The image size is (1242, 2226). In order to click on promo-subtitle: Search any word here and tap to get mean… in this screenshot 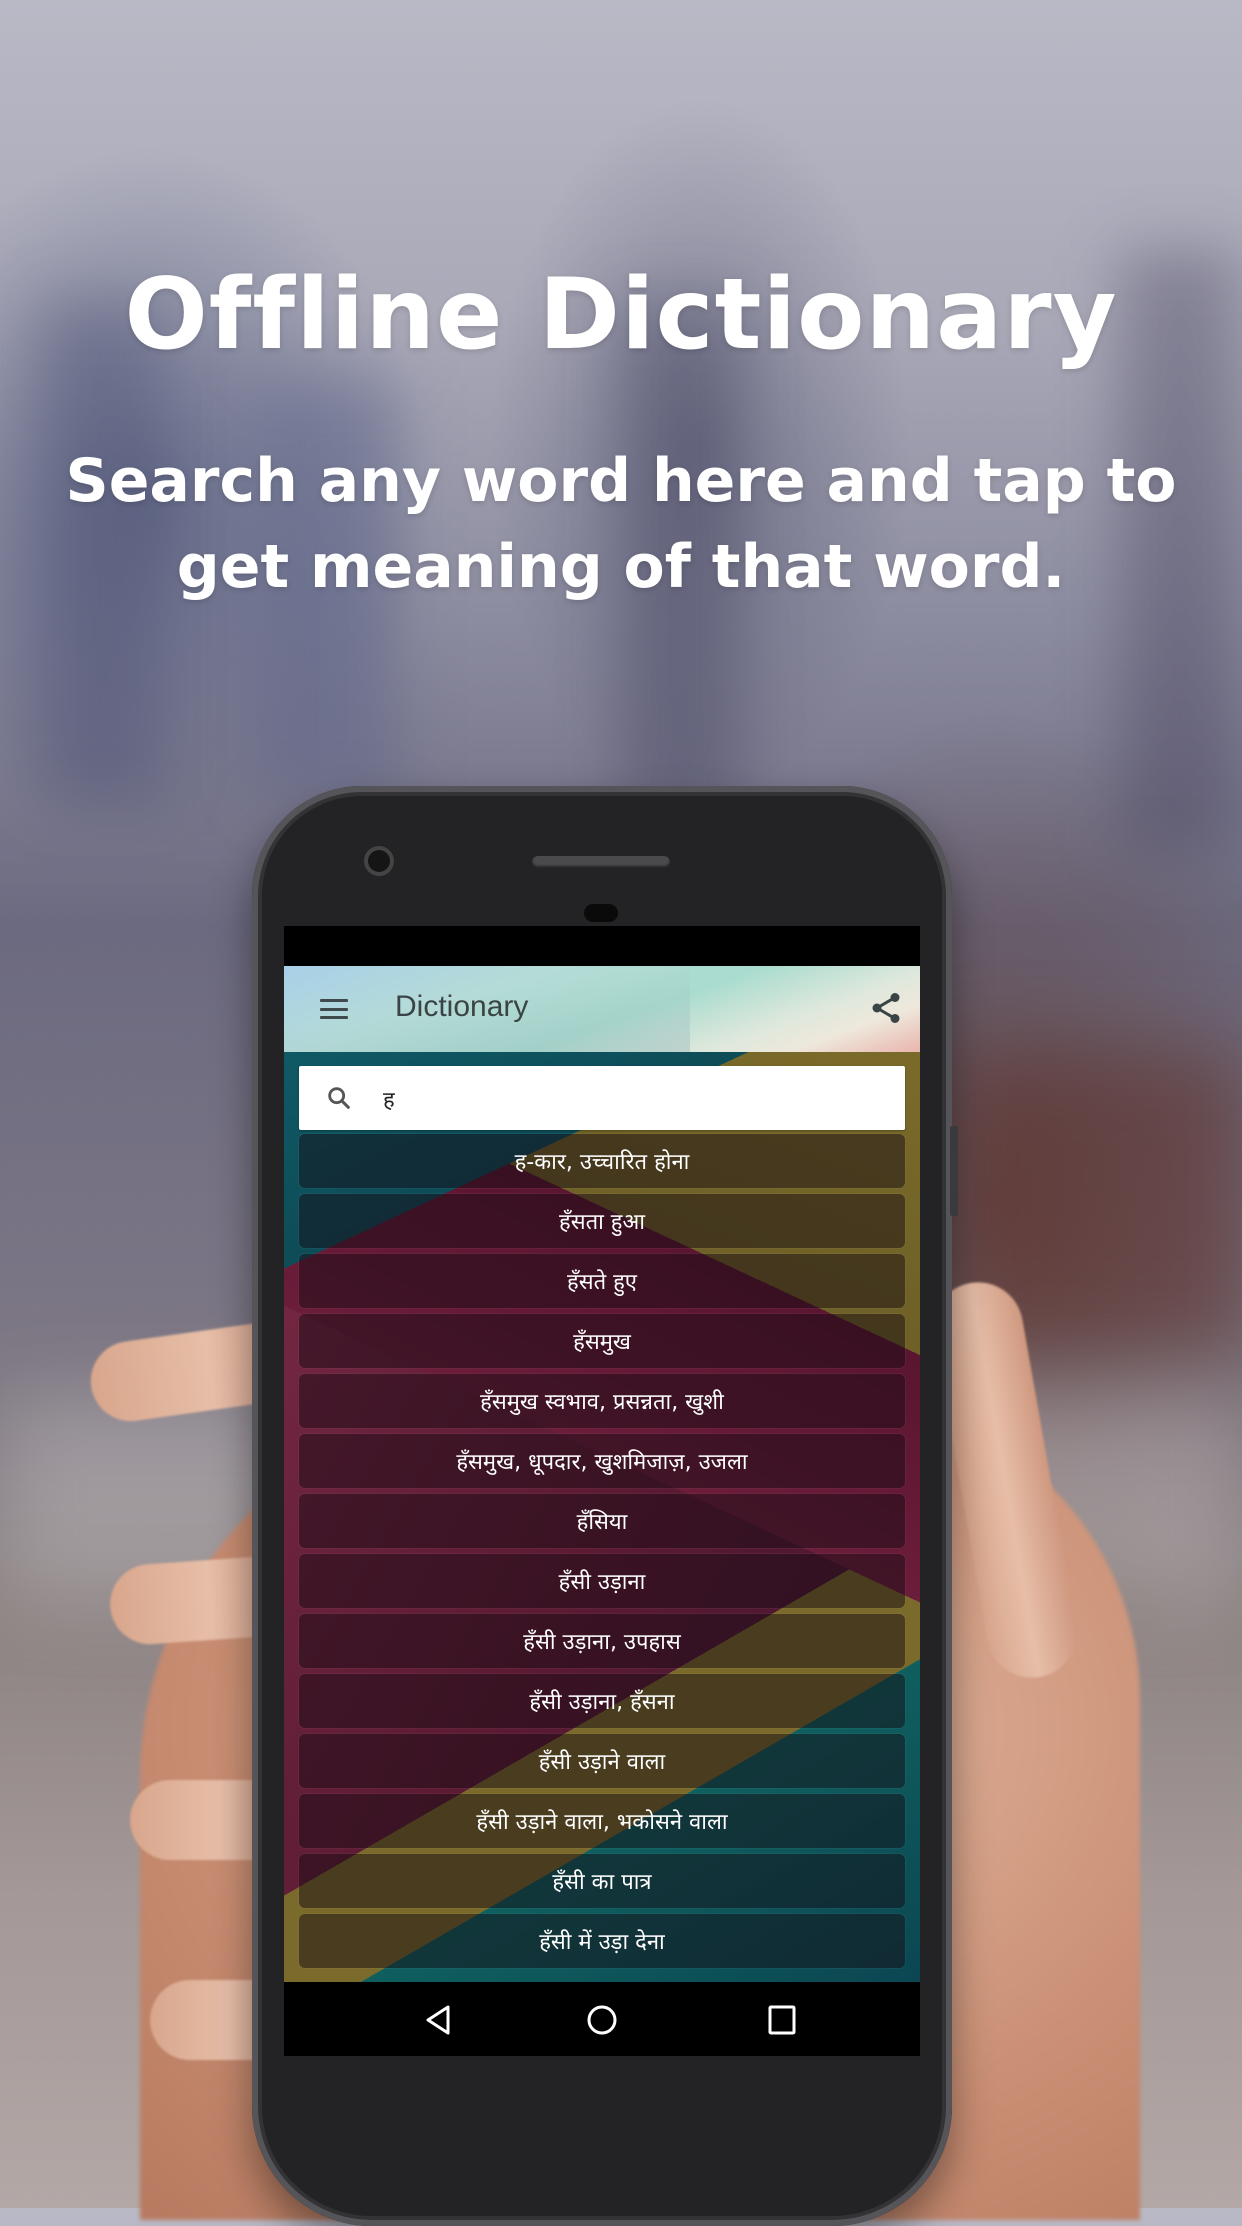, I will do `click(621, 524)`.